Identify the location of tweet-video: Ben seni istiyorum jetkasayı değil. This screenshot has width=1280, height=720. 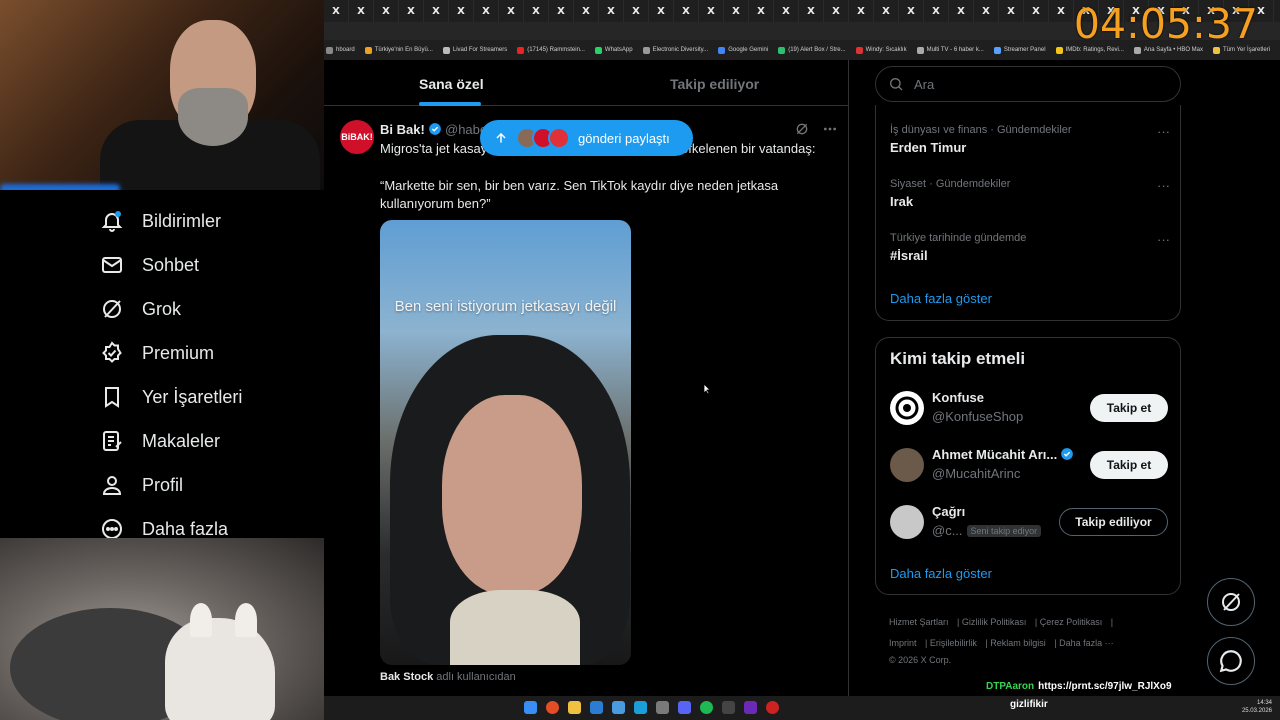
(505, 442).